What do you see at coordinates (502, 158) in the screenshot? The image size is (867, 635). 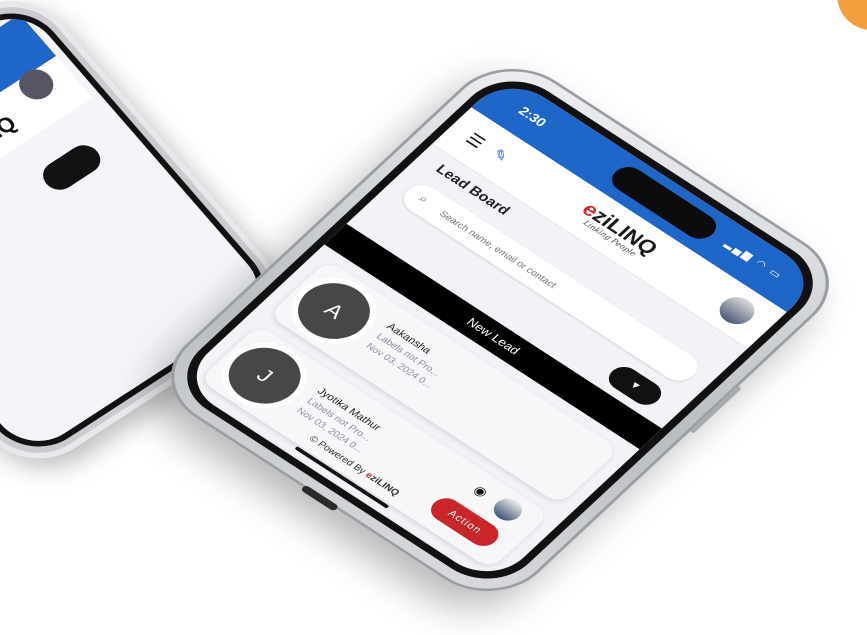 I see `edit-icon: ✎` at bounding box center [502, 158].